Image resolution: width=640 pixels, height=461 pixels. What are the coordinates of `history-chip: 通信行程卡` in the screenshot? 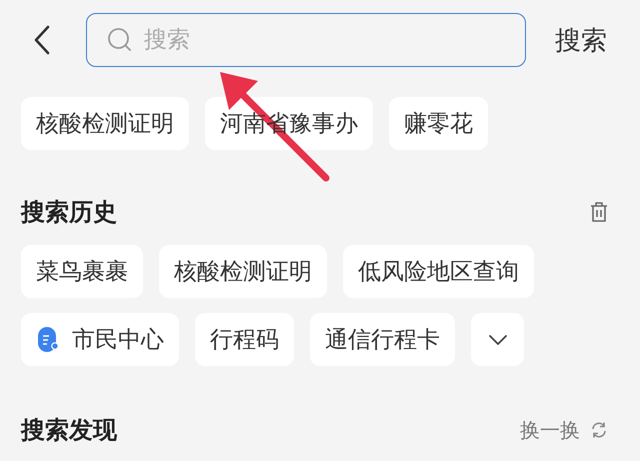 It's located at (382, 339).